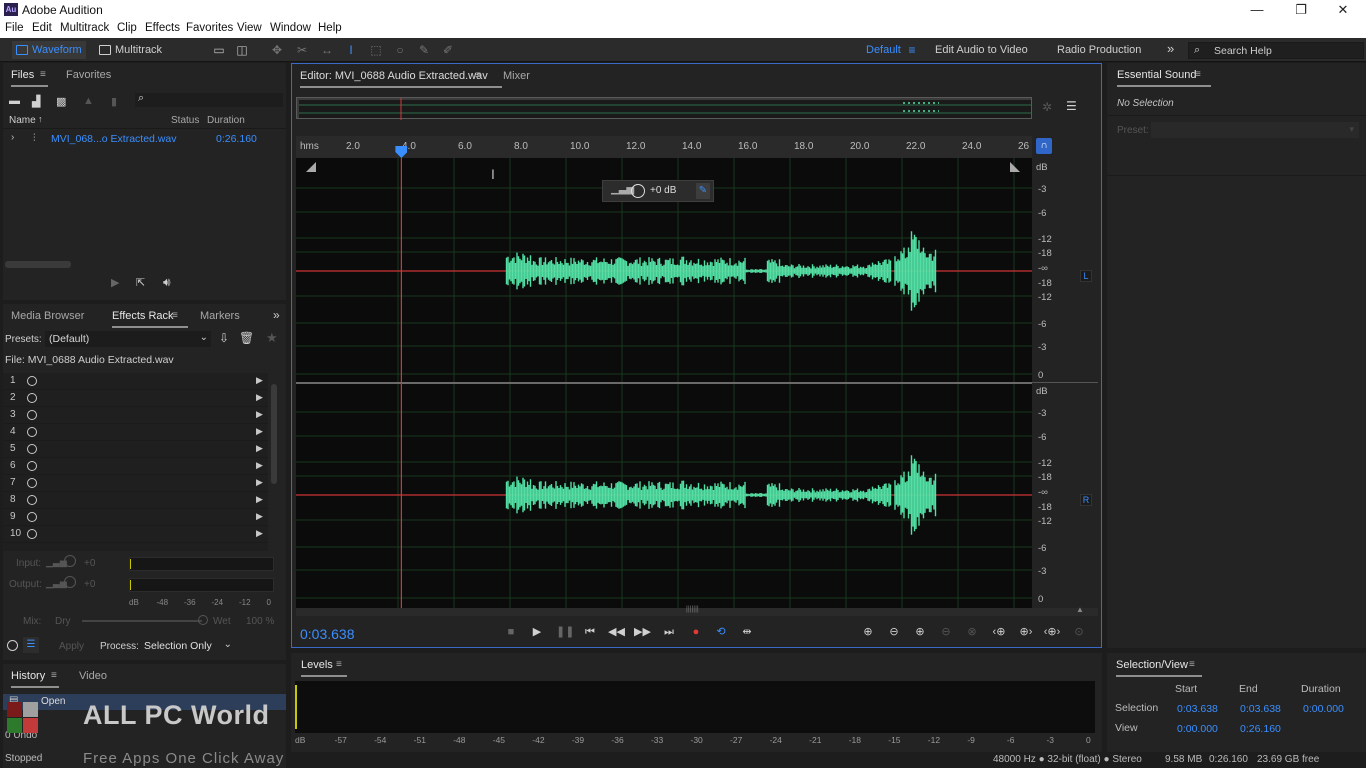 Image resolution: width=1366 pixels, height=768 pixels. Describe the element at coordinates (351, 50) in the screenshot. I see `time-selection-tool-icon: I` at that location.